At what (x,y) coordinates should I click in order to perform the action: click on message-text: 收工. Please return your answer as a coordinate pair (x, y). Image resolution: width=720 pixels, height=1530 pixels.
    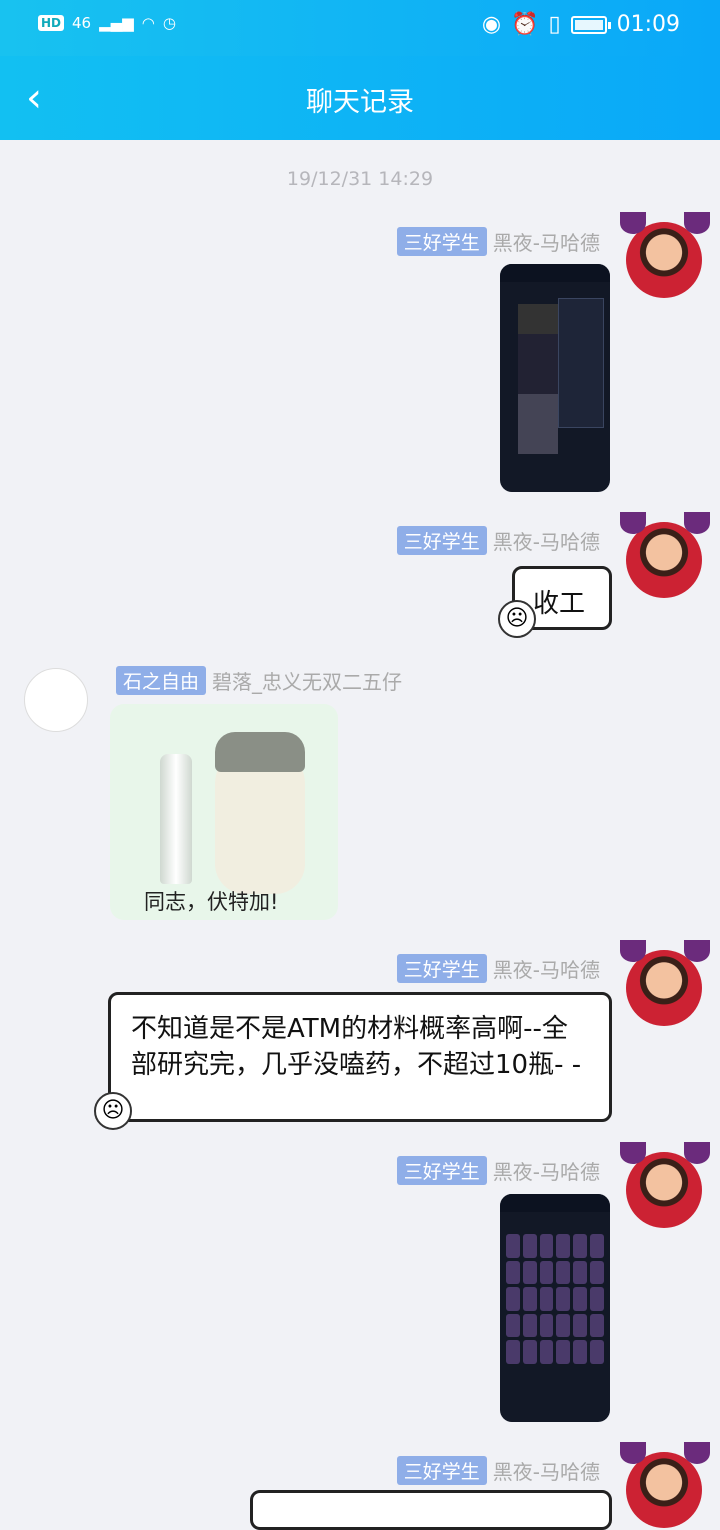
    Looking at the image, I should click on (559, 604).